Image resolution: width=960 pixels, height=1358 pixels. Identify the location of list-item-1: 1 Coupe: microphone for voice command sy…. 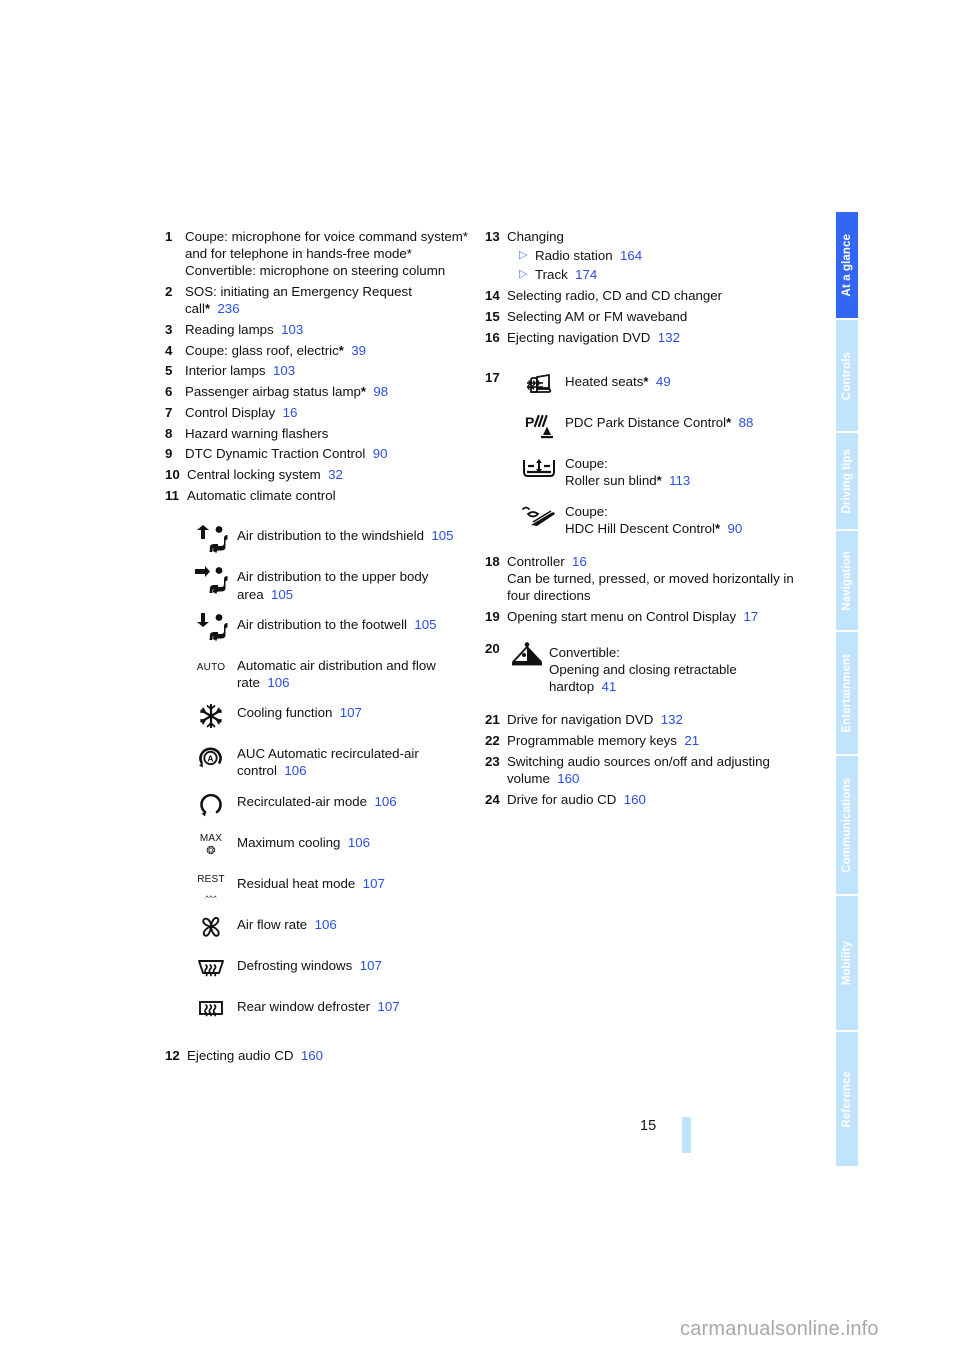
(317, 254).